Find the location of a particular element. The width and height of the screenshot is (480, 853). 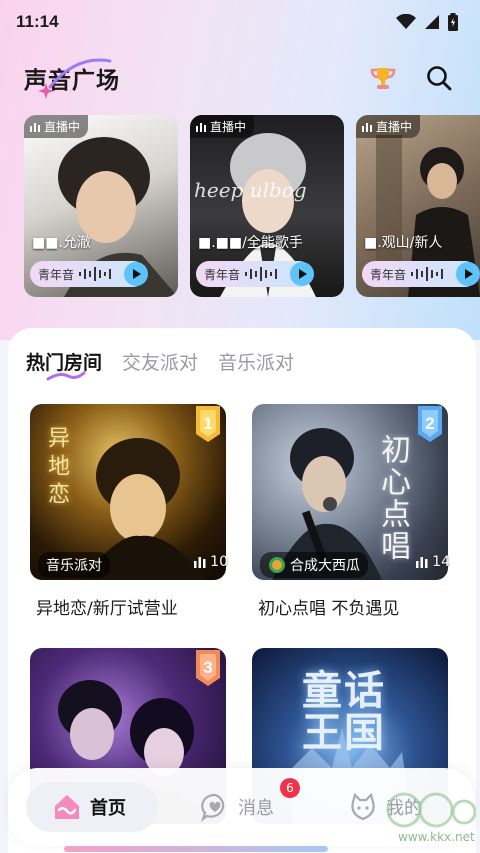

live-room-card: 直播中 ■■.允澈 青年音 is located at coordinates (101, 206).